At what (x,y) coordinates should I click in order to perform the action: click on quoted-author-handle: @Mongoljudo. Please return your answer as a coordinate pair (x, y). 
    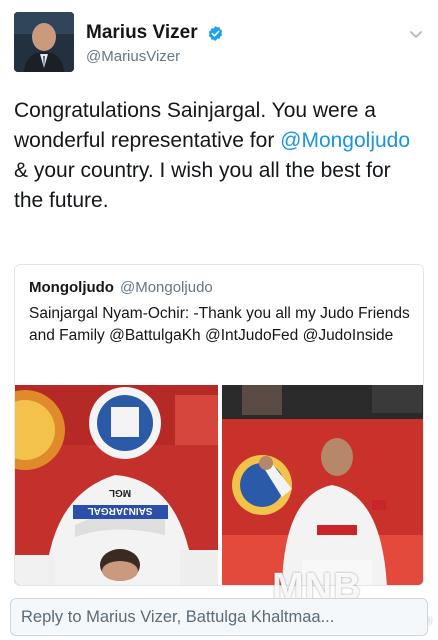
    Looking at the image, I should click on (166, 287).